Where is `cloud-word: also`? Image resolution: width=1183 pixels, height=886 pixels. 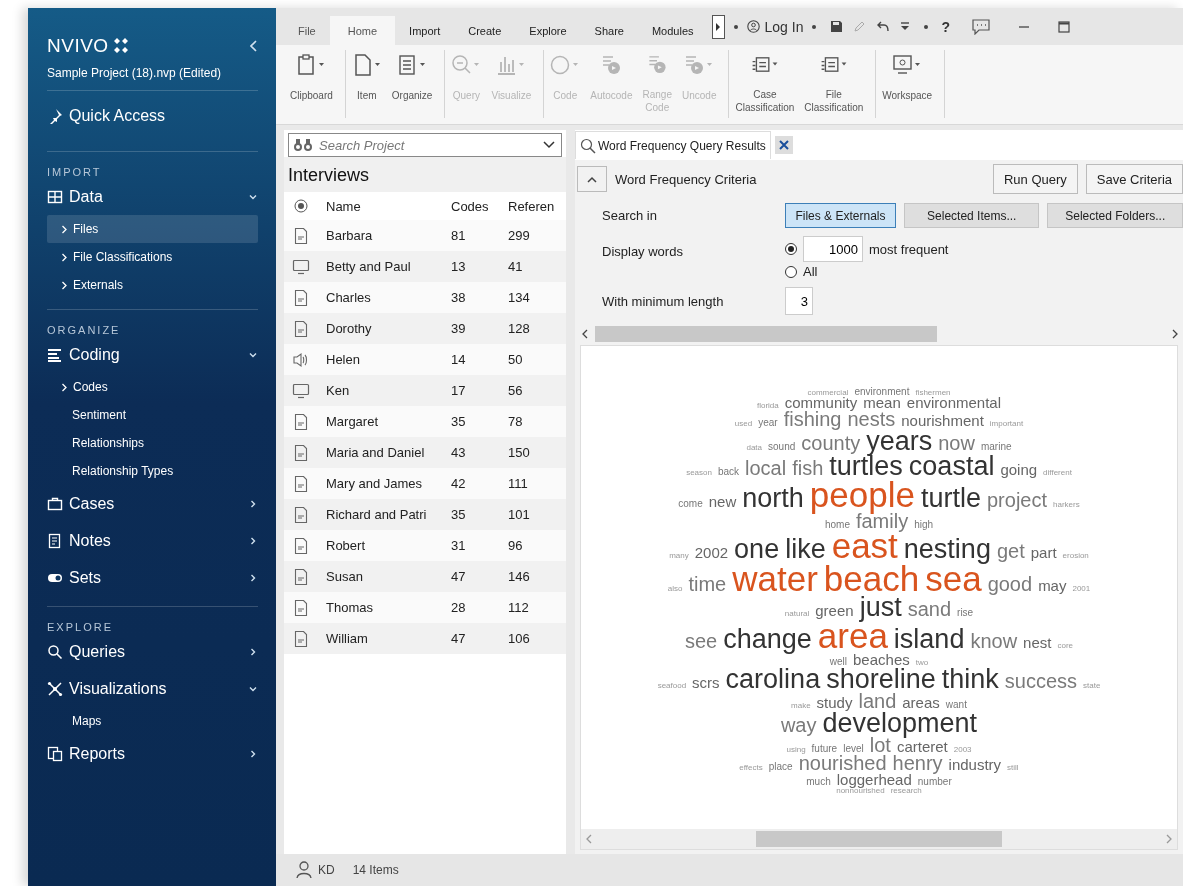 cloud-word: also is located at coordinates (675, 588).